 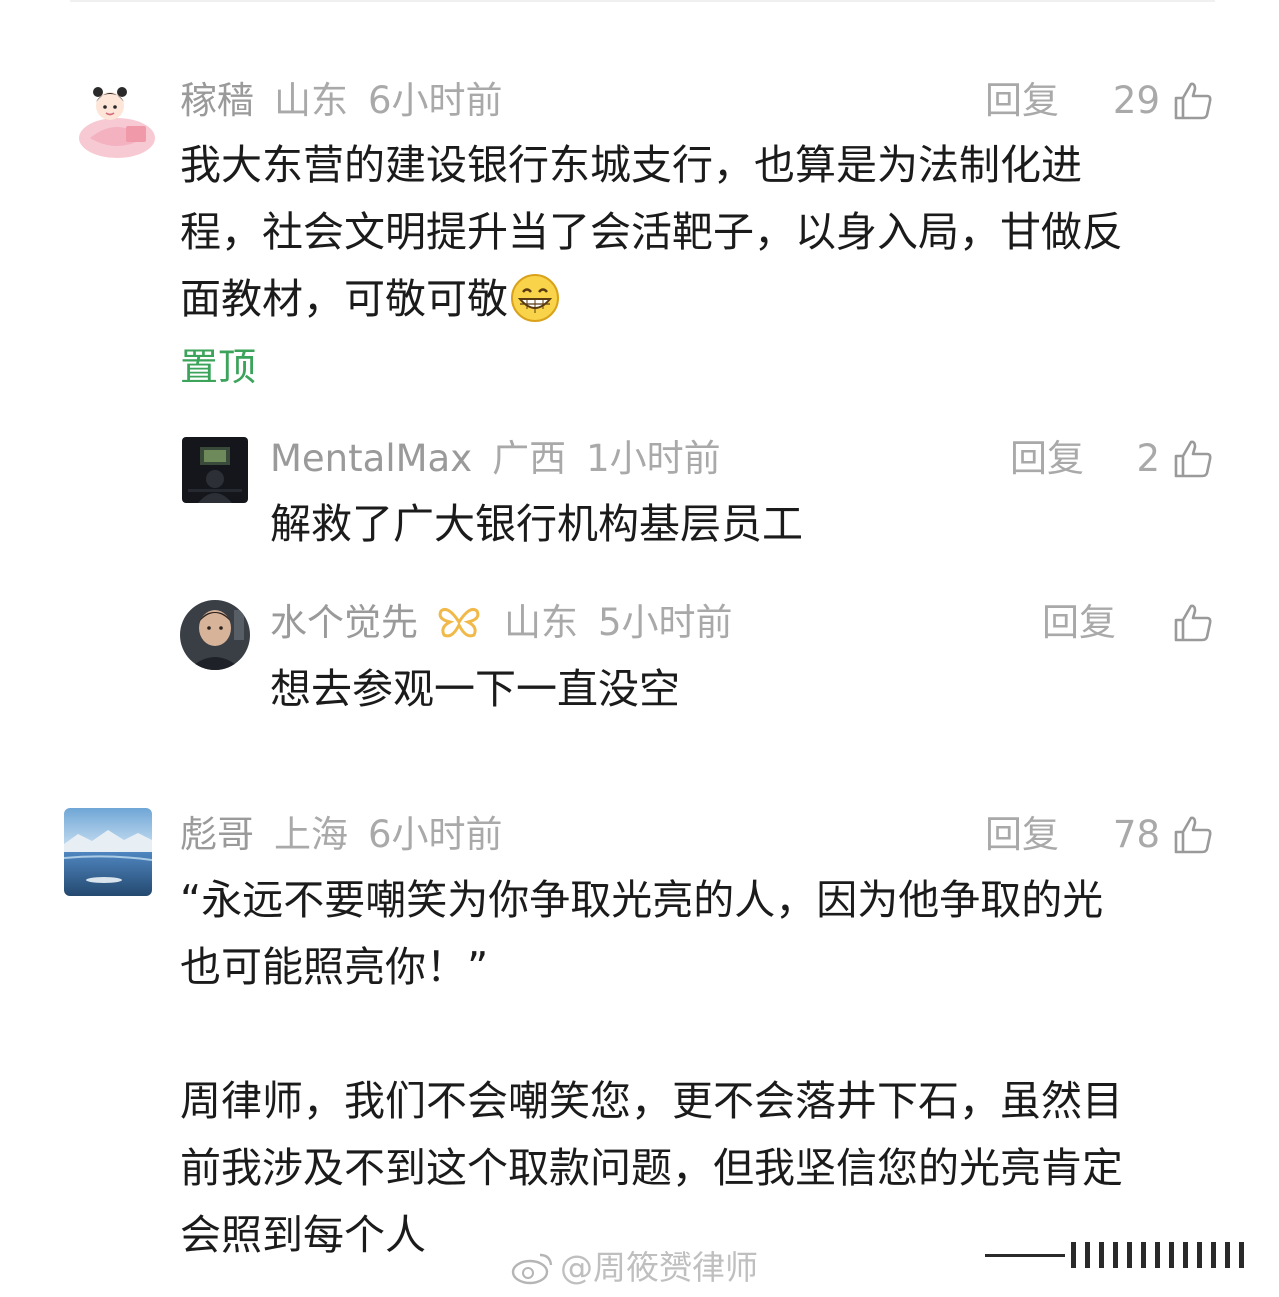 What do you see at coordinates (311, 834) in the screenshot?
I see `location: 上海` at bounding box center [311, 834].